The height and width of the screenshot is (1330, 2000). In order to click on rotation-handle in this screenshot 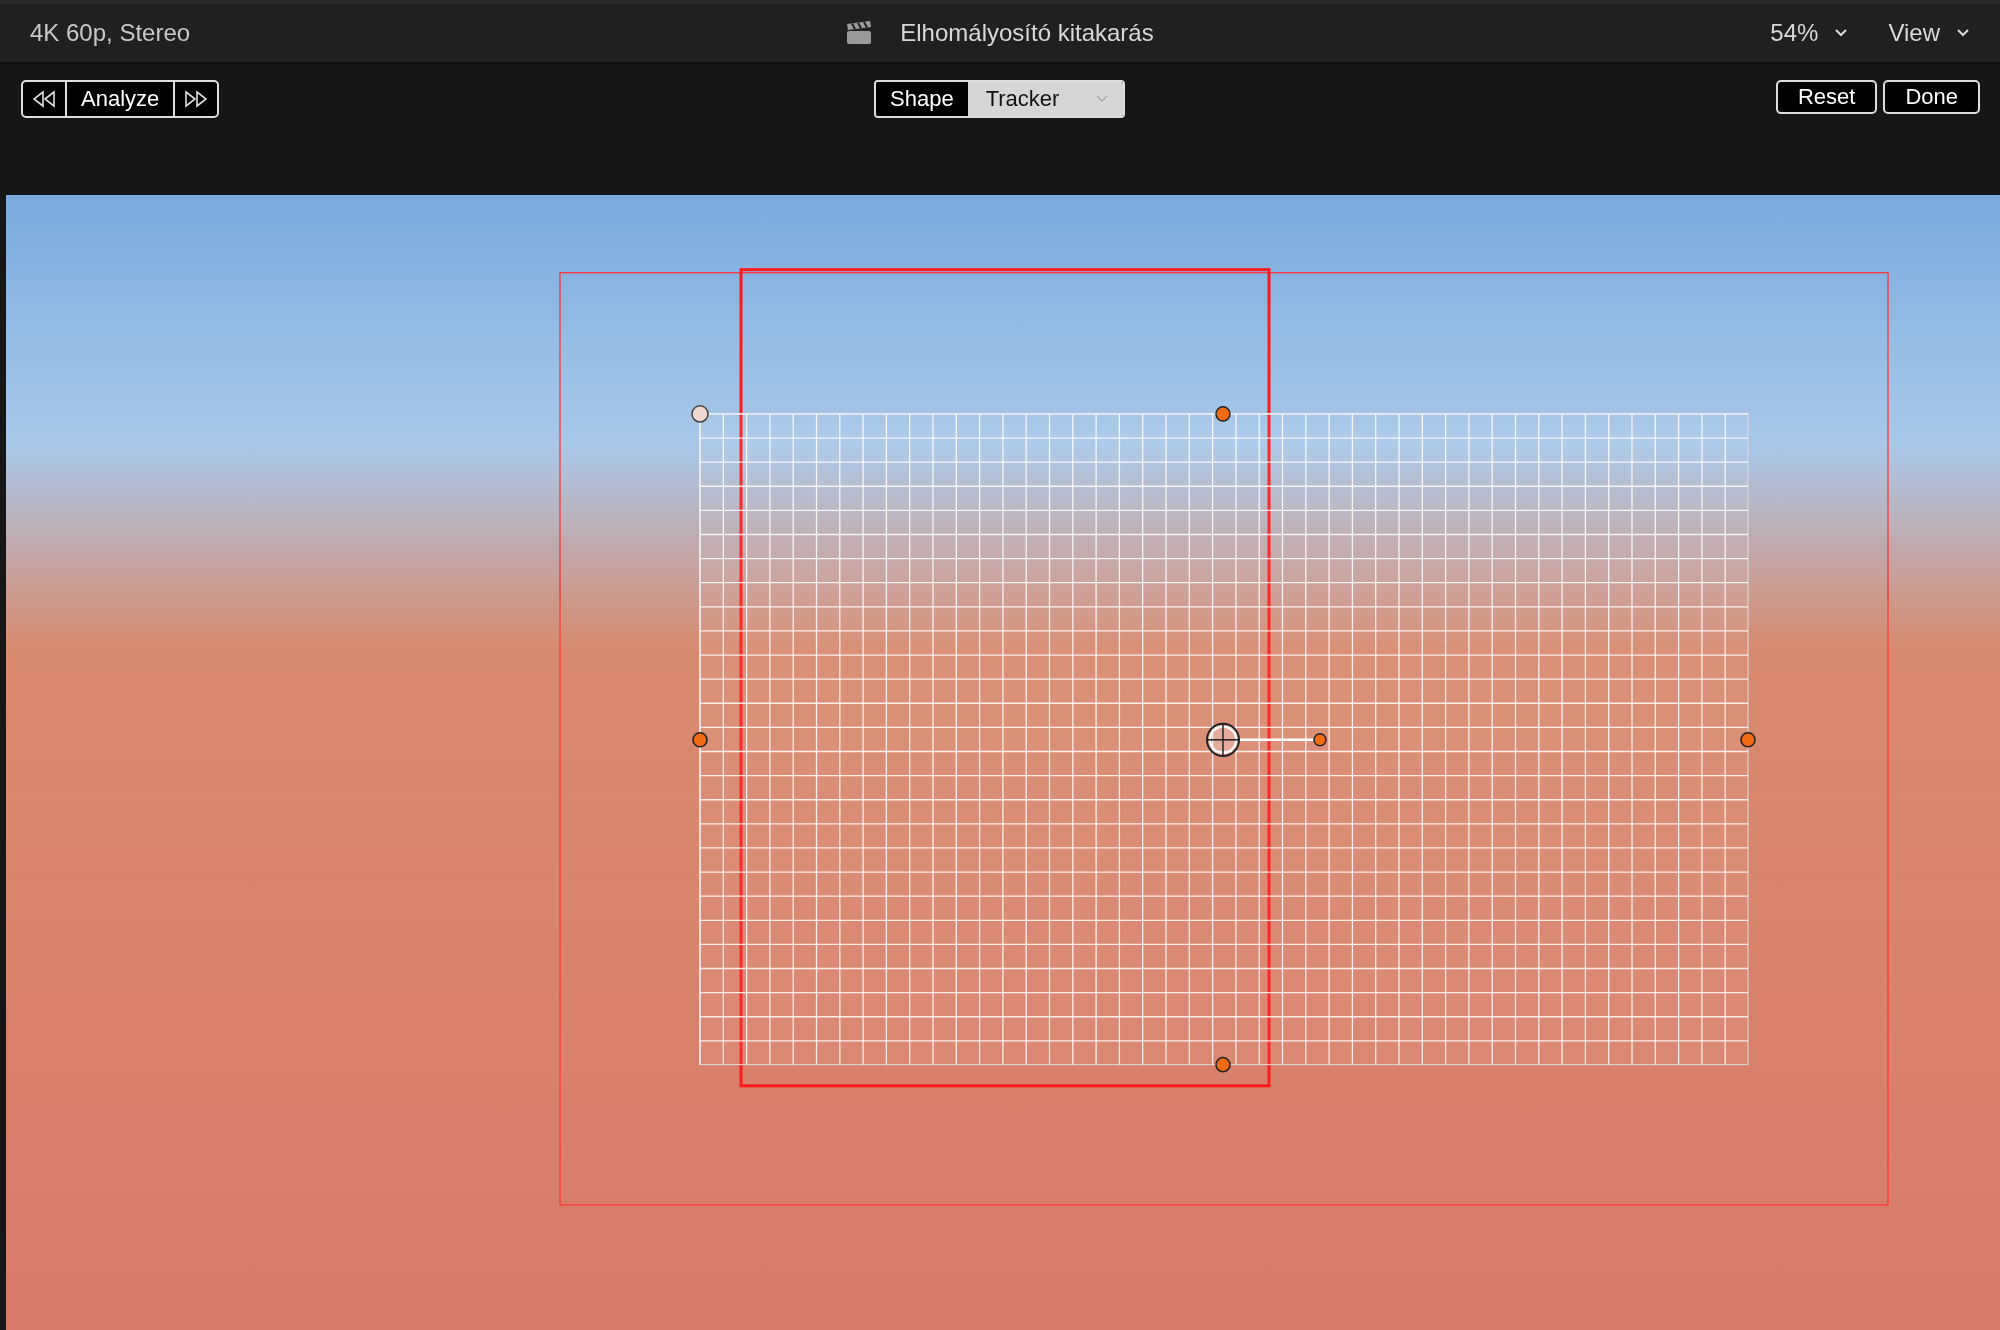, I will do `click(1320, 740)`.